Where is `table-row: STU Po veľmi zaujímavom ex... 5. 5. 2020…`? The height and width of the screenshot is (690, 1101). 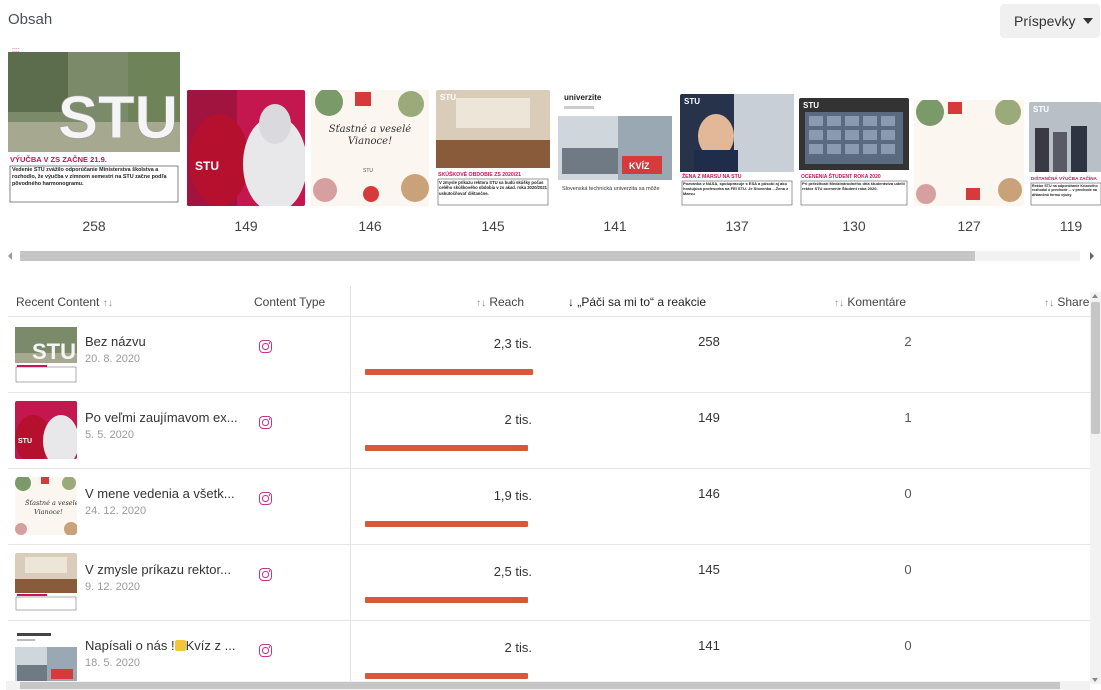 table-row: STU Po veľmi zaujímavom ex... 5. 5. 2020… is located at coordinates (549, 430).